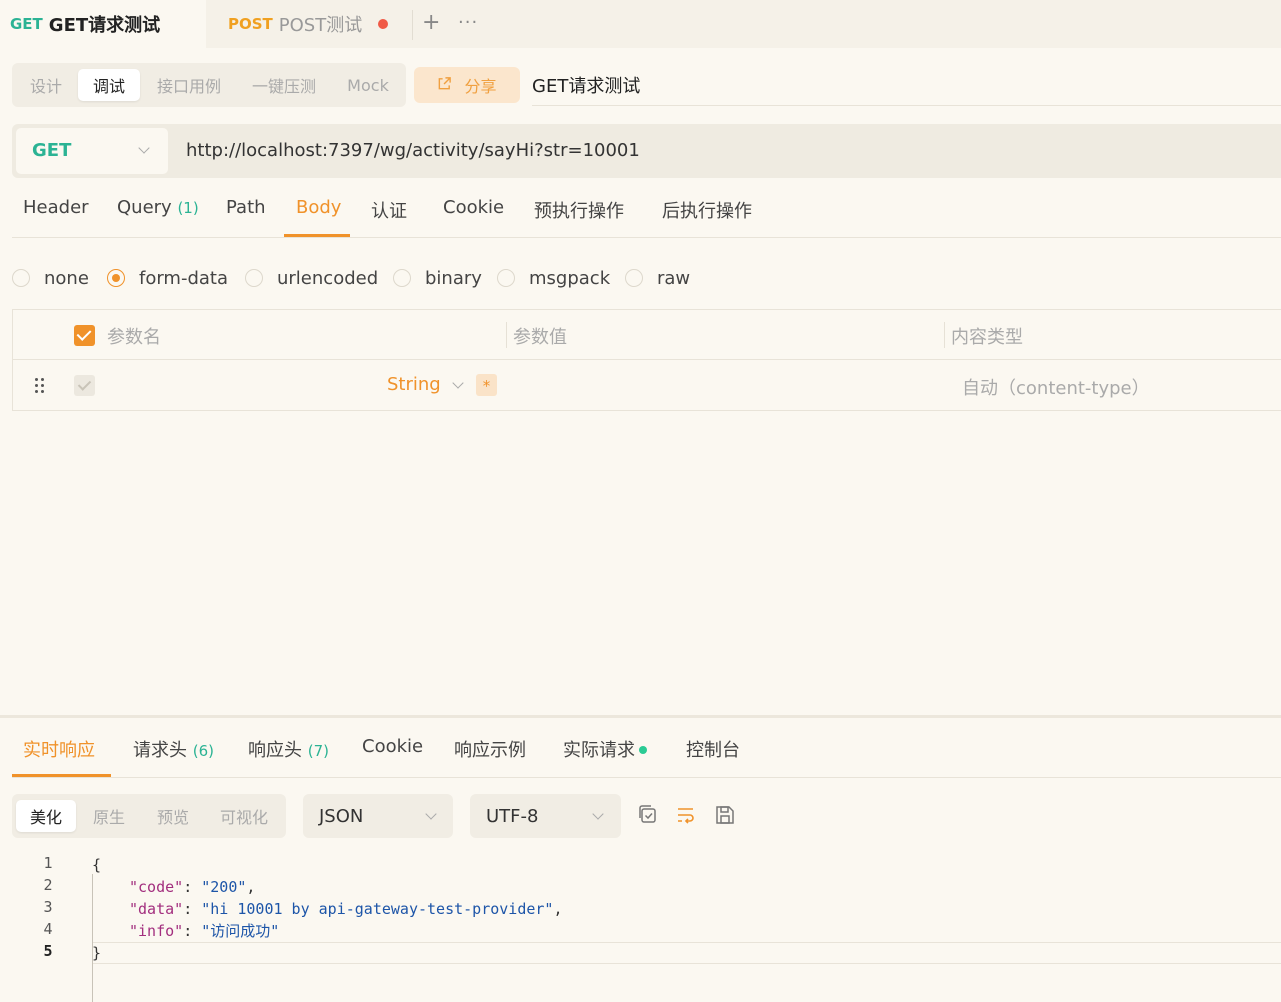 The width and height of the screenshot is (1281, 1002). What do you see at coordinates (251, 887) in the screenshot?
I see `json-comma: ,` at bounding box center [251, 887].